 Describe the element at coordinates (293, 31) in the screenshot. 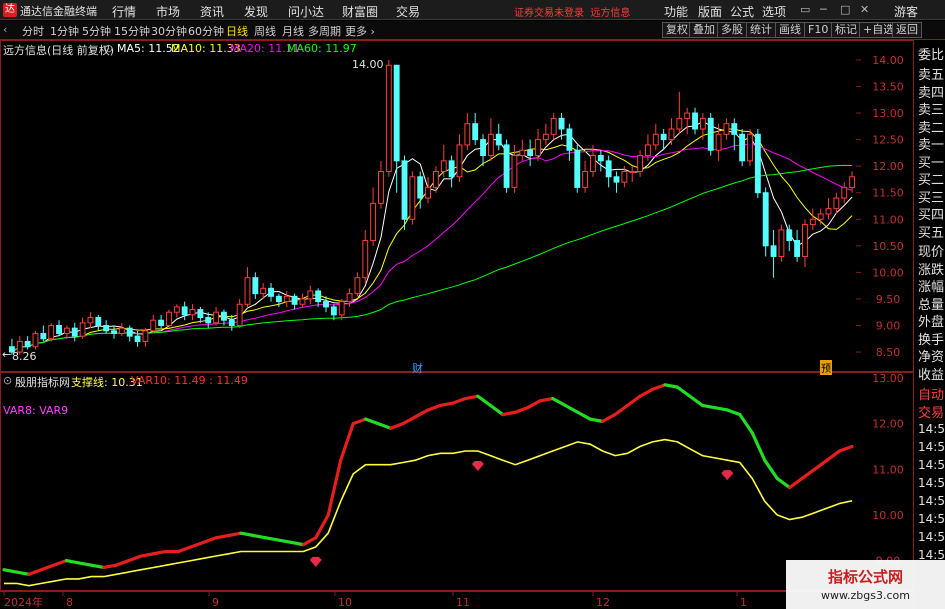

I see `period-monthly: 月线` at that location.